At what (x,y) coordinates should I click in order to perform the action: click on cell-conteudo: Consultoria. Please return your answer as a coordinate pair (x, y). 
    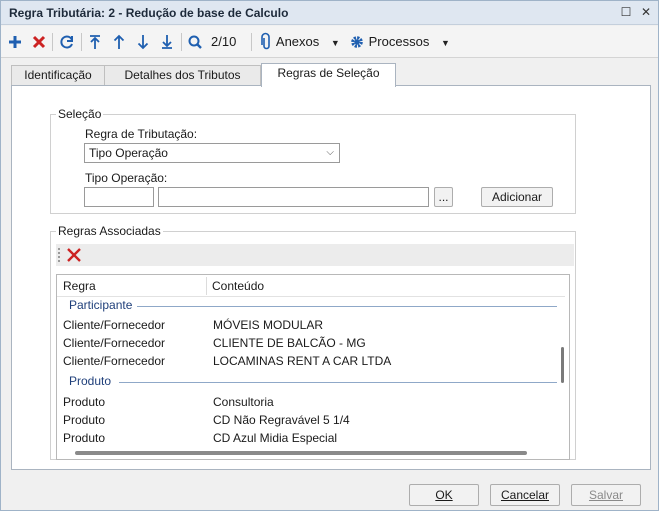
    Looking at the image, I should click on (243, 402).